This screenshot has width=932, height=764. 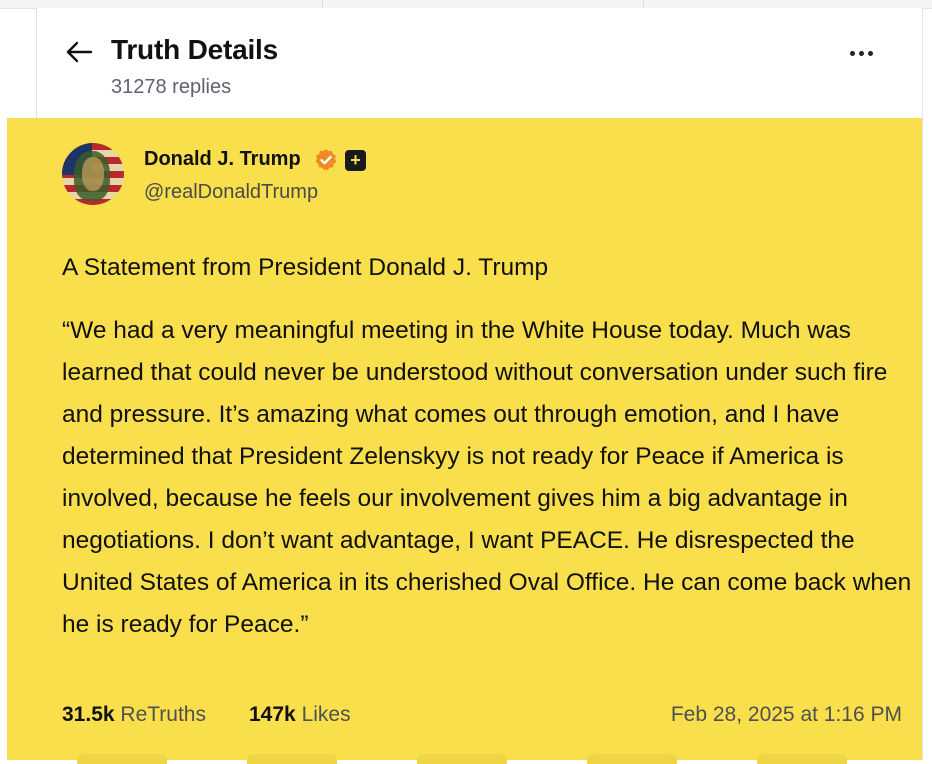 I want to click on avatar-portrait-highlight, so click(x=93, y=174).